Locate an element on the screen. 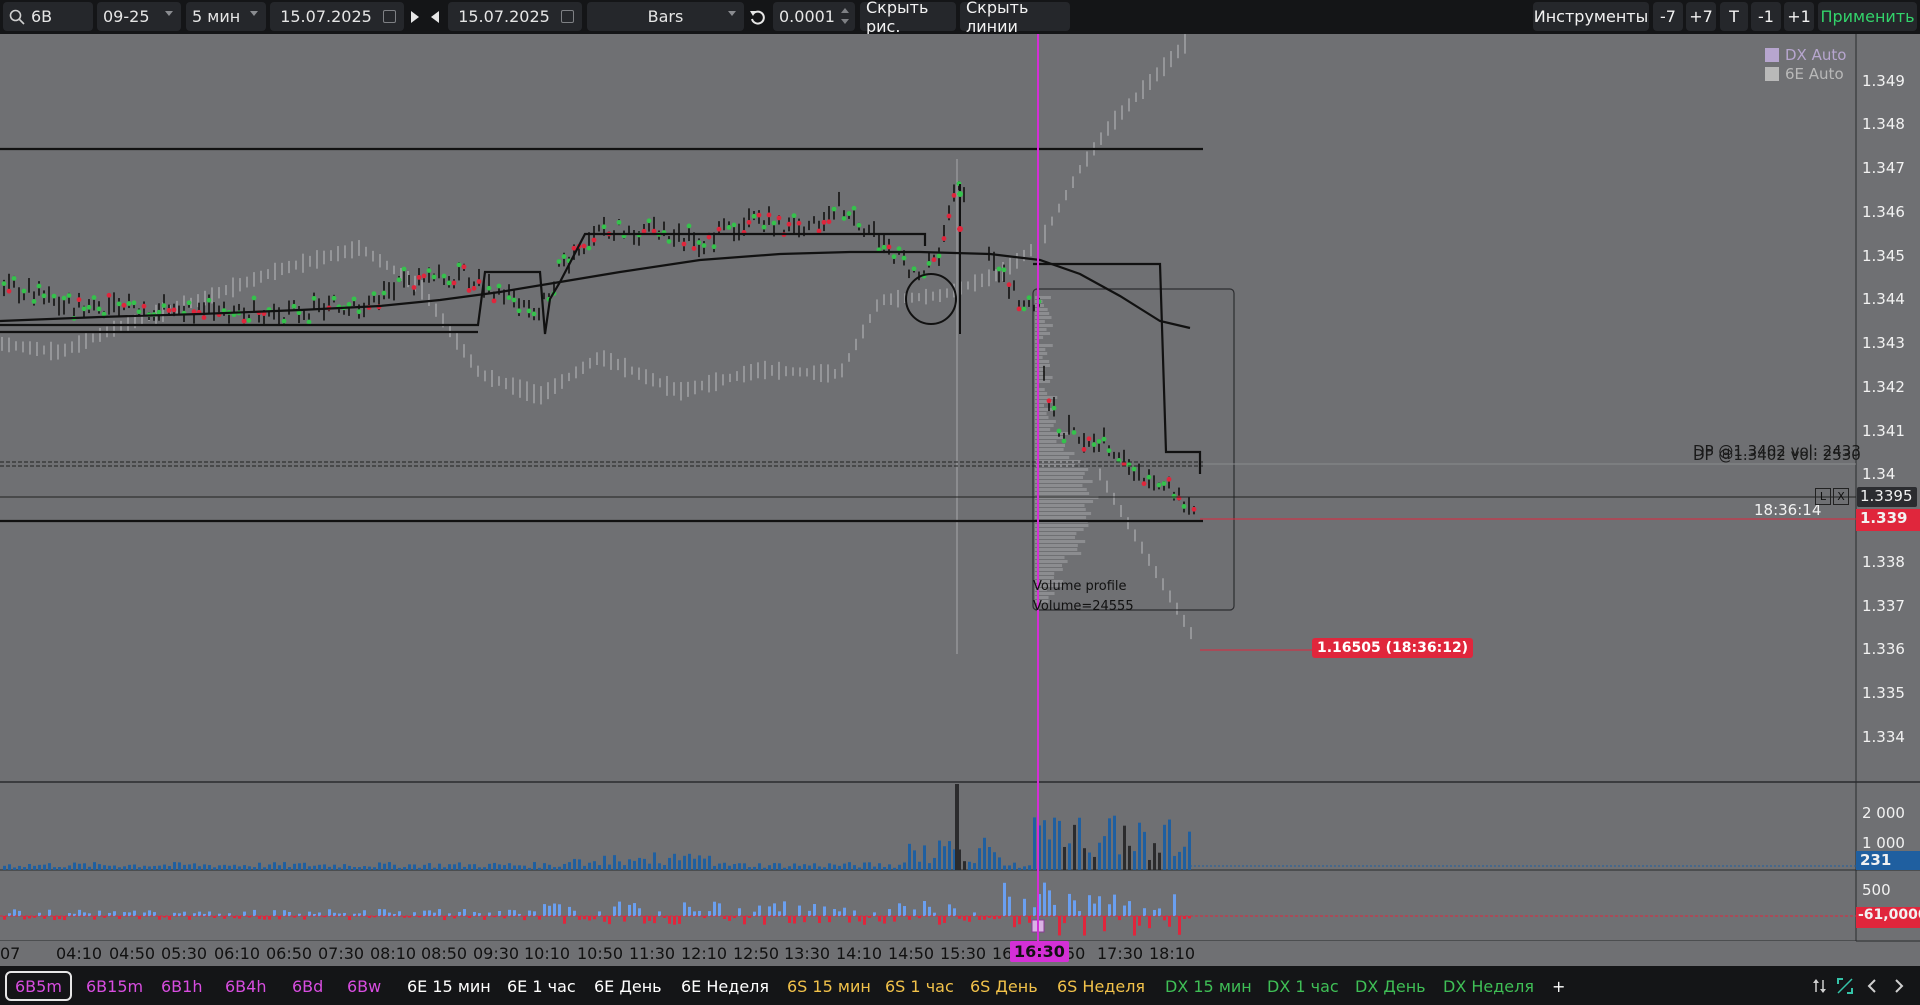 This screenshot has width=1920, height=1005. workspace-tab: DX 1 час is located at coordinates (1303, 986).